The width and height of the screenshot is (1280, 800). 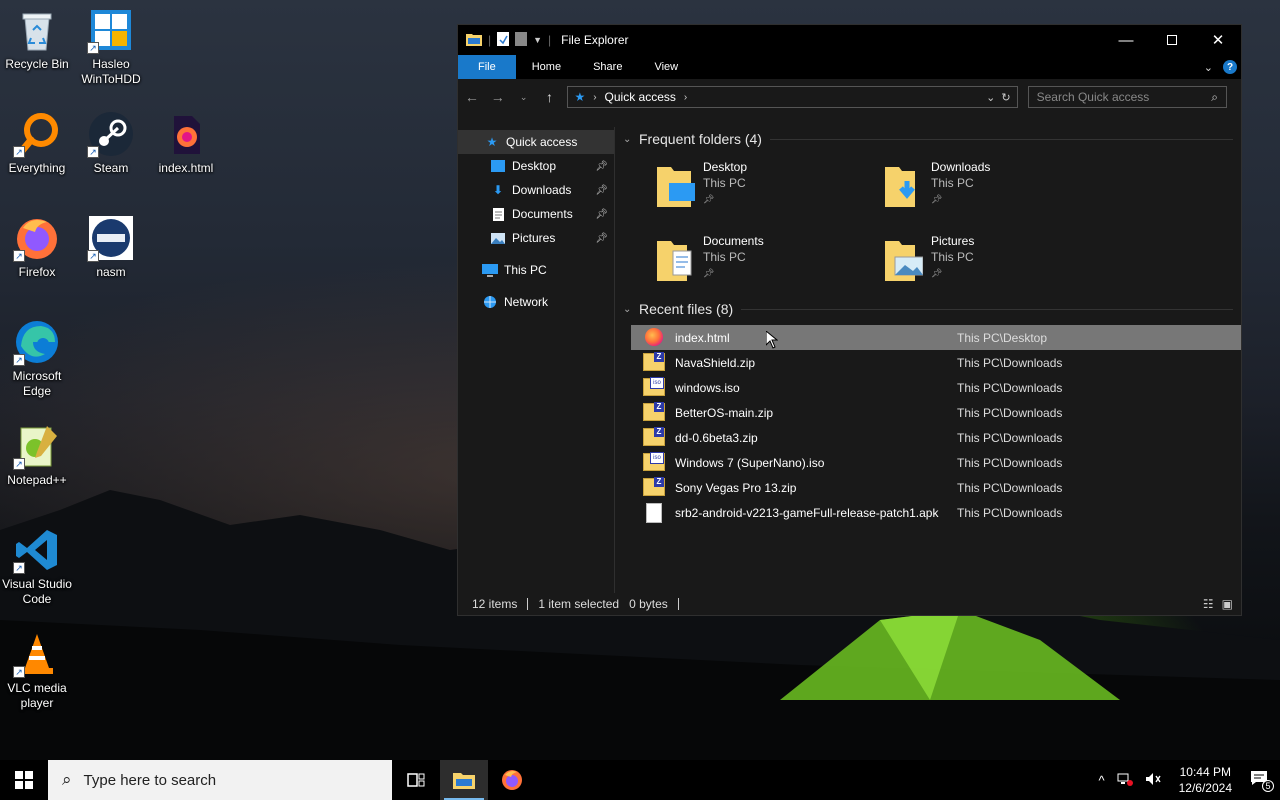 I want to click on back-arrow-icon: ←, so click(x=472, y=97).